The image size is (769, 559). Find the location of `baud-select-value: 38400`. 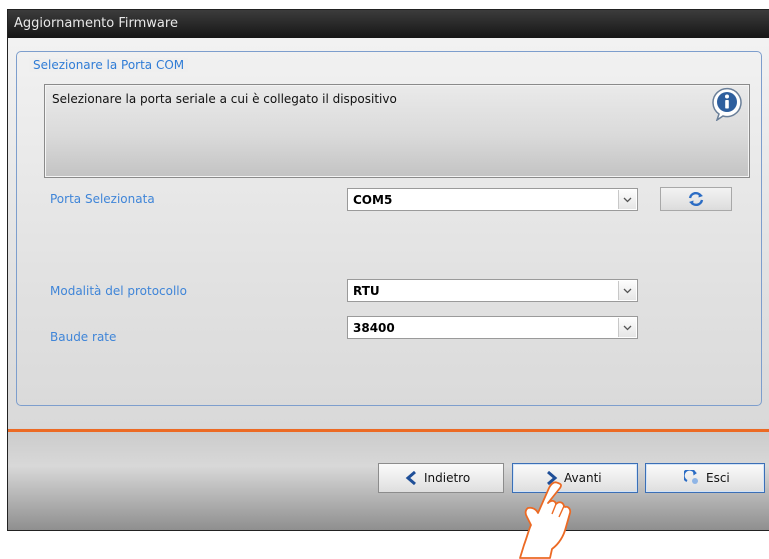

baud-select-value: 38400 is located at coordinates (374, 328).